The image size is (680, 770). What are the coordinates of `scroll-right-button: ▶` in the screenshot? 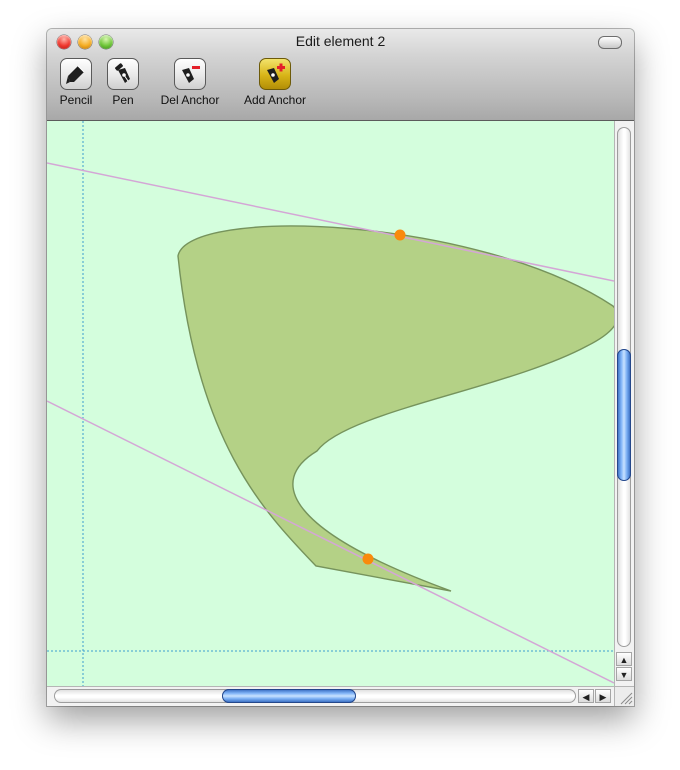 It's located at (603, 696).